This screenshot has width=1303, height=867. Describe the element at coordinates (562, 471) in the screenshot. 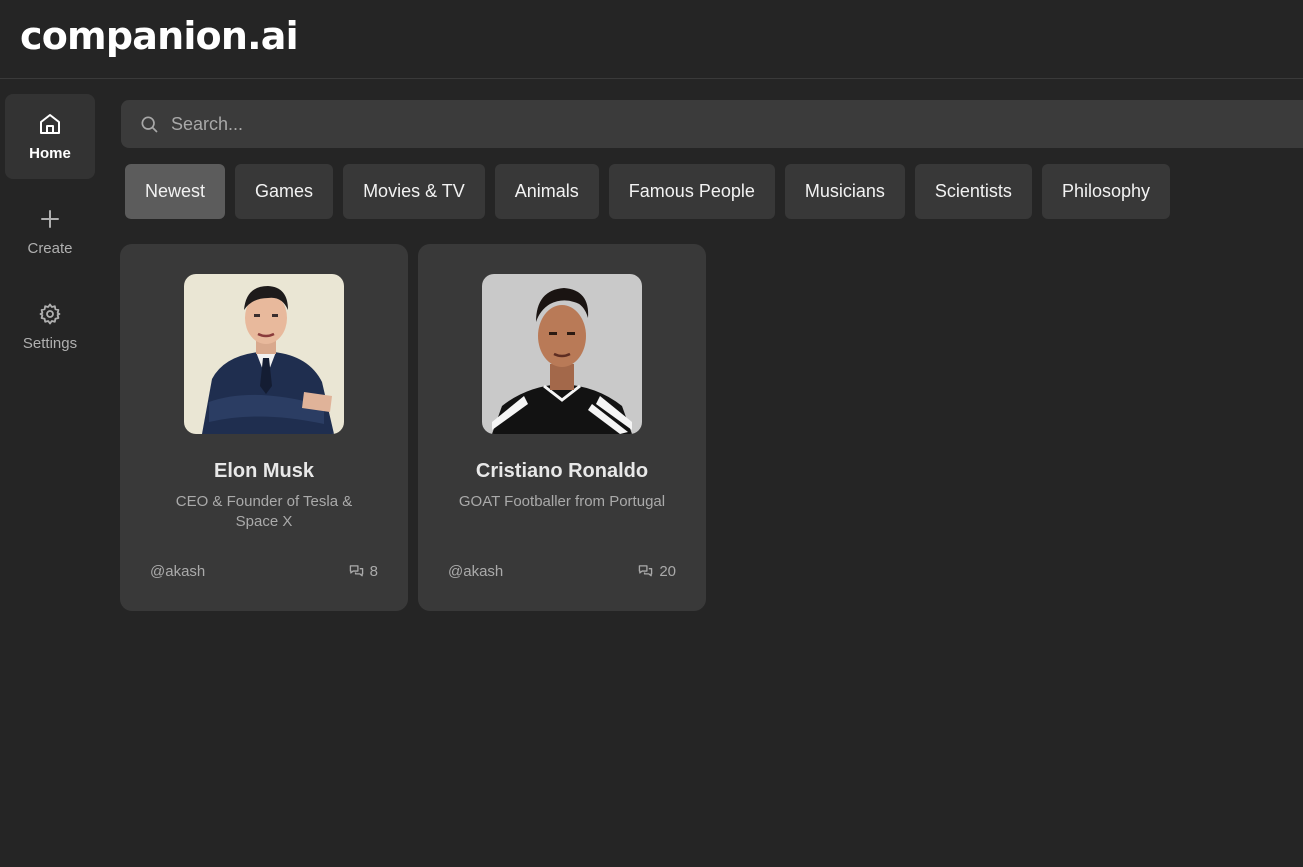

I see `companion-name: Cristiano Ronaldo` at that location.